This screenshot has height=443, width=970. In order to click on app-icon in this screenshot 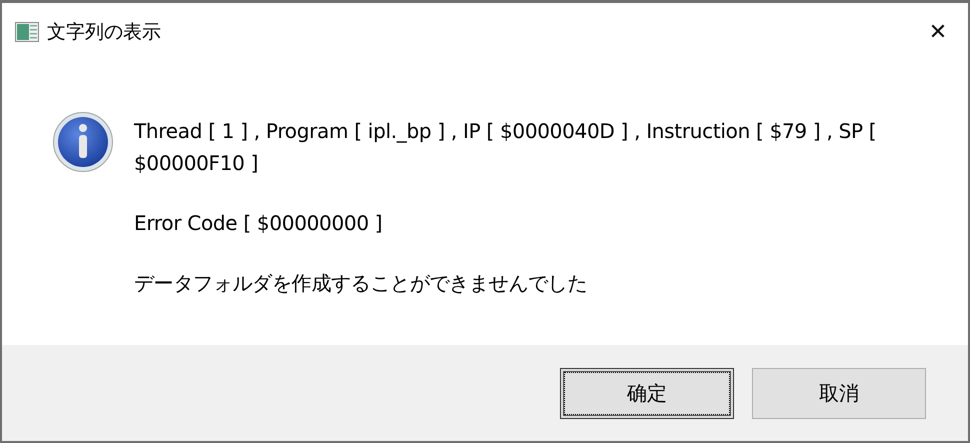, I will do `click(27, 32)`.